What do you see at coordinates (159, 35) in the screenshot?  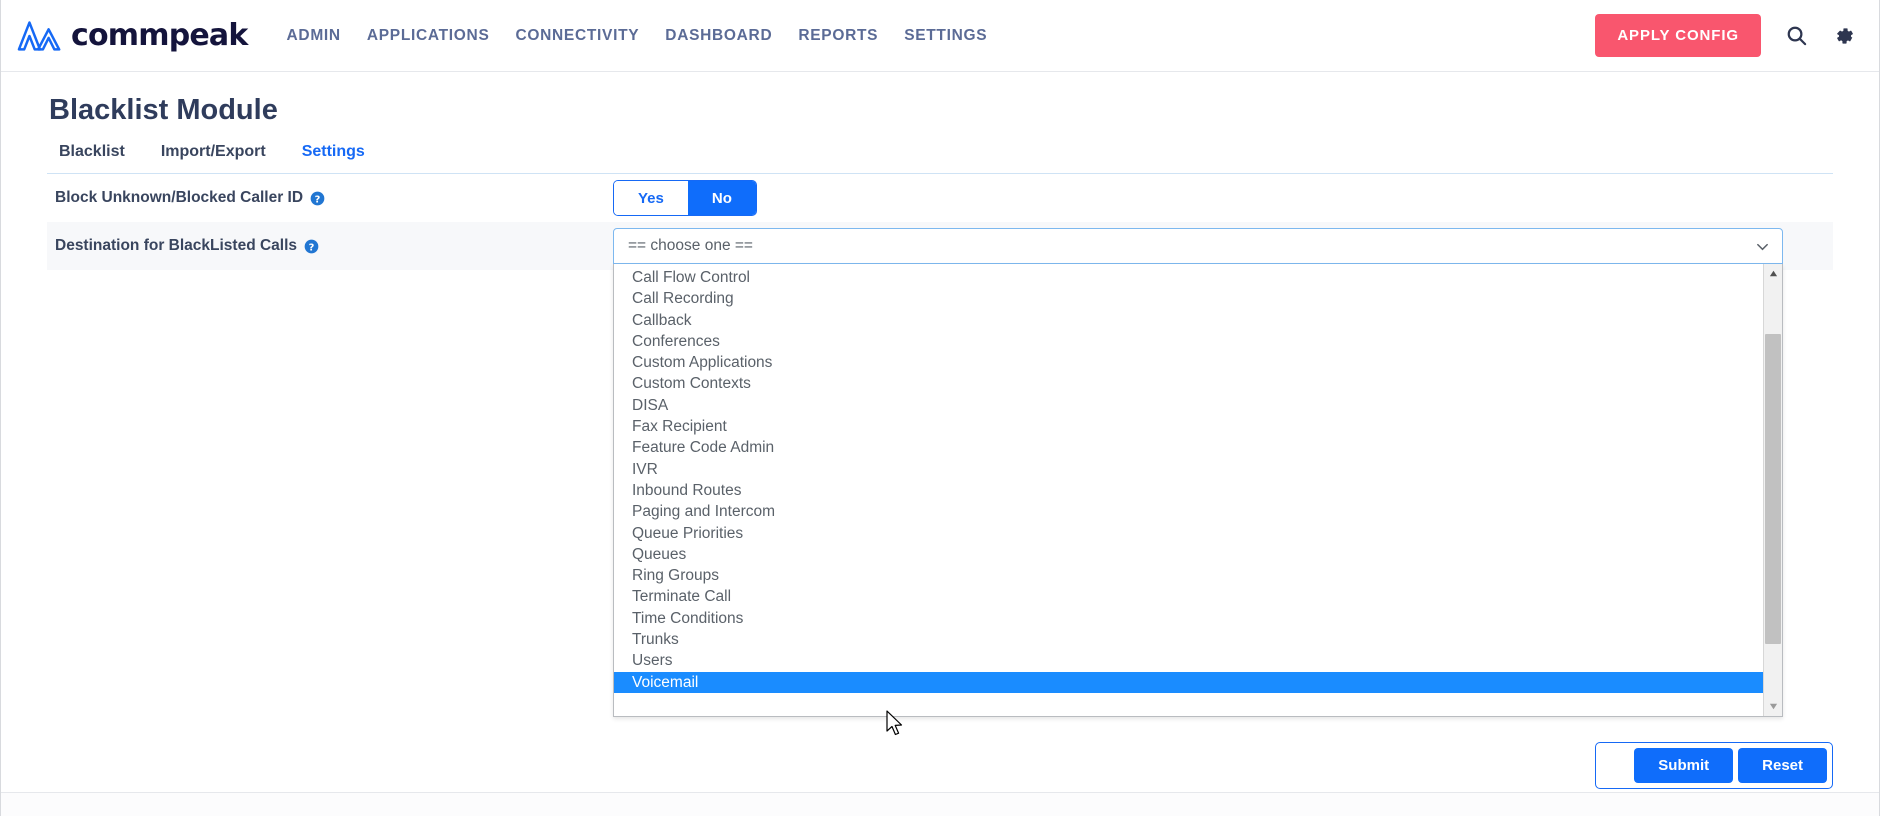 I see `brand-name: commpeak` at bounding box center [159, 35].